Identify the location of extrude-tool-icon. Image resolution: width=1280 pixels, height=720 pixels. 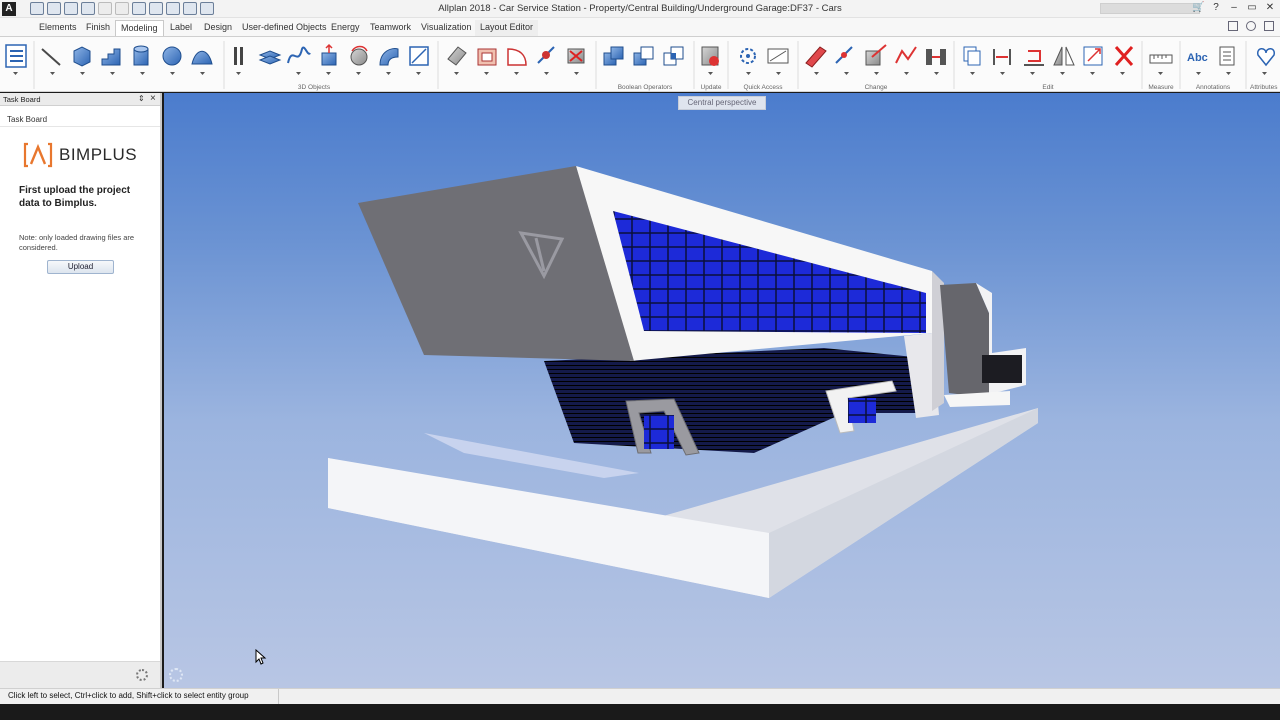
(329, 54).